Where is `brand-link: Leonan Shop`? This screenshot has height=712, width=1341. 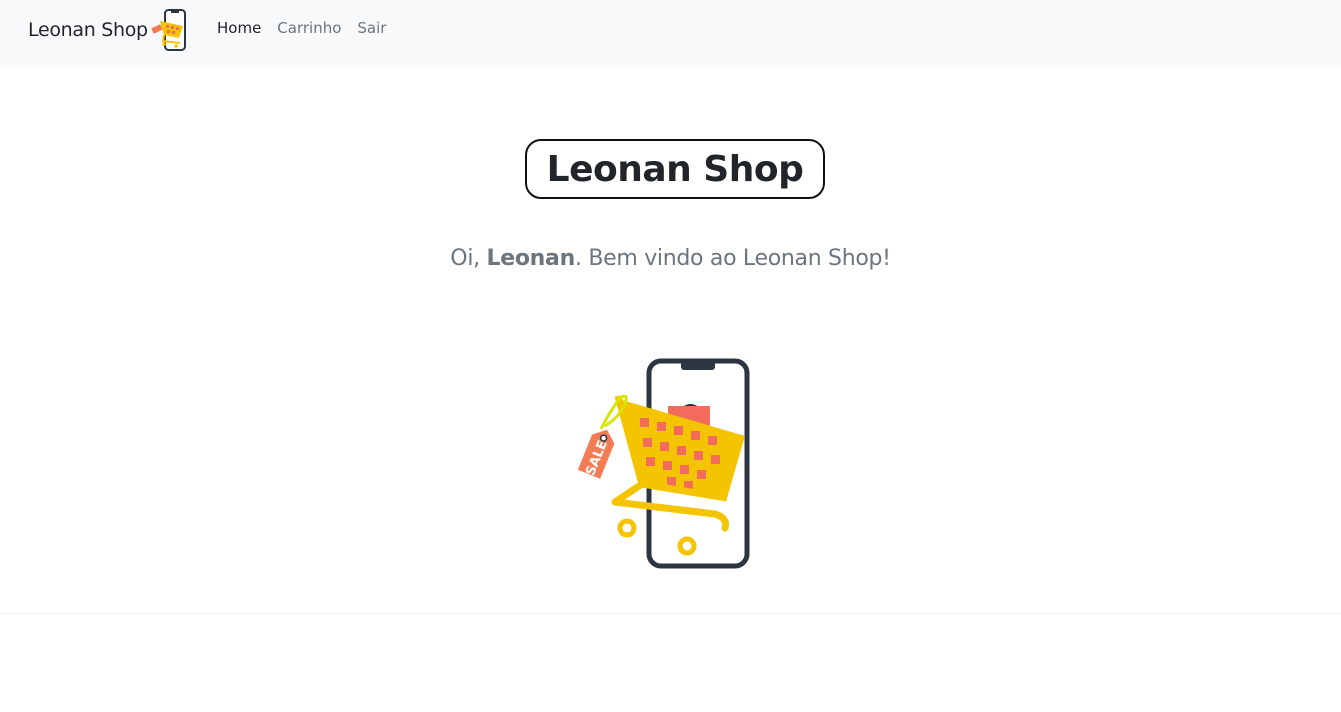
brand-link: Leonan Shop is located at coordinates (109, 30).